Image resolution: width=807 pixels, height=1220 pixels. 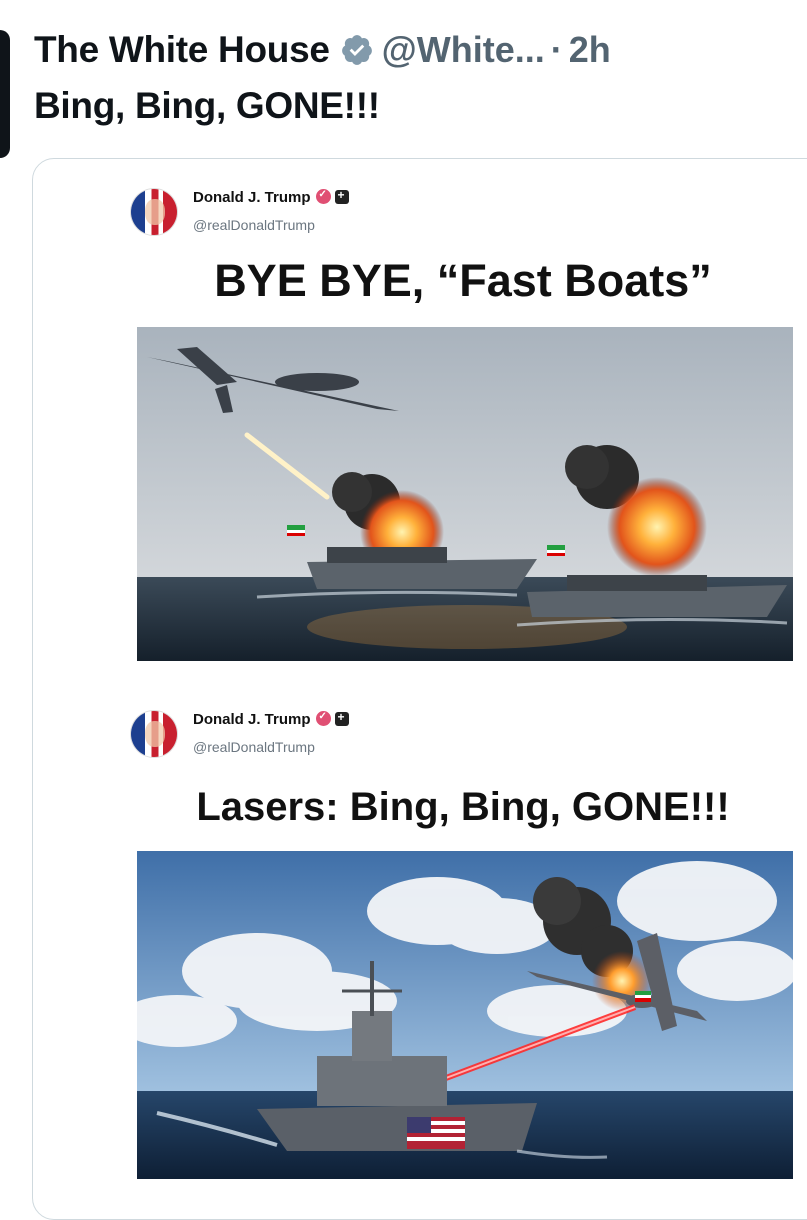 What do you see at coordinates (207, 105) in the screenshot?
I see `tweet-text: Bing, Bing, GONE!!!` at bounding box center [207, 105].